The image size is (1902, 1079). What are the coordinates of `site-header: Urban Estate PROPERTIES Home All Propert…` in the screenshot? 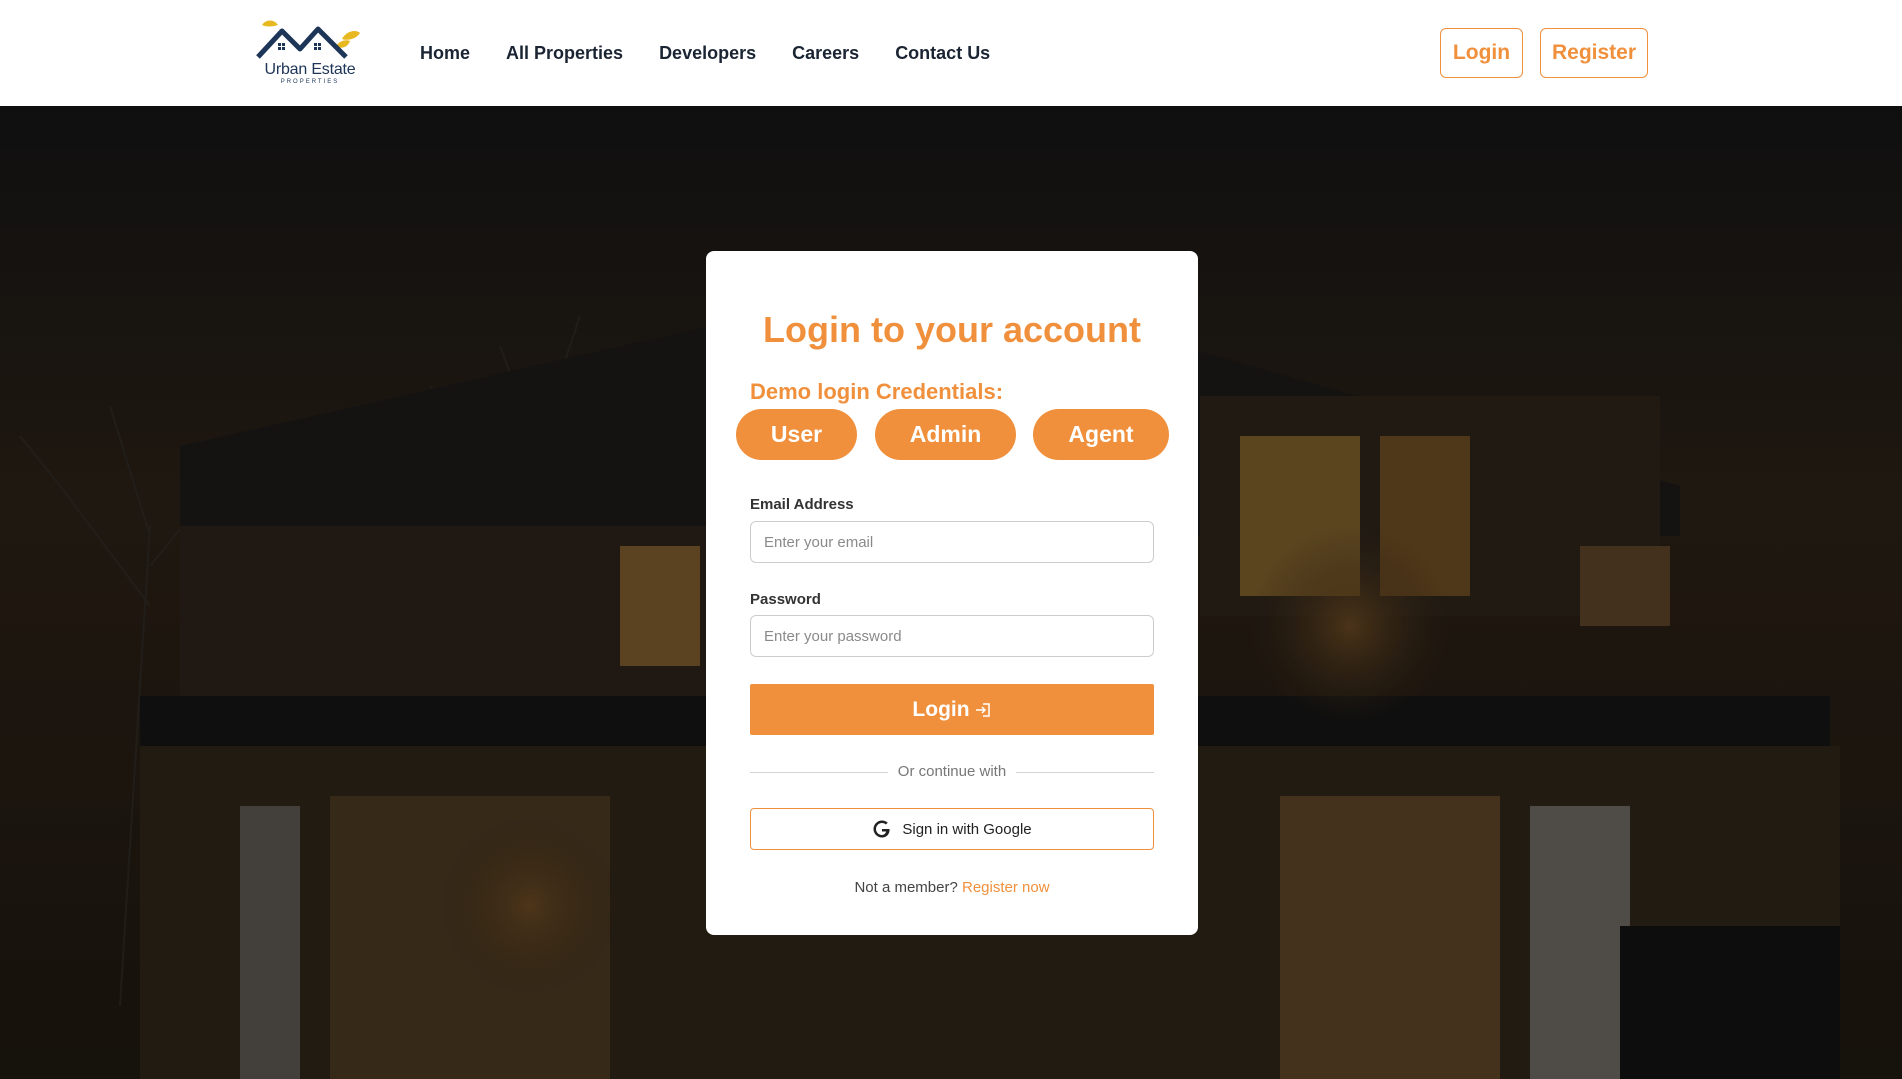 It's located at (951, 53).